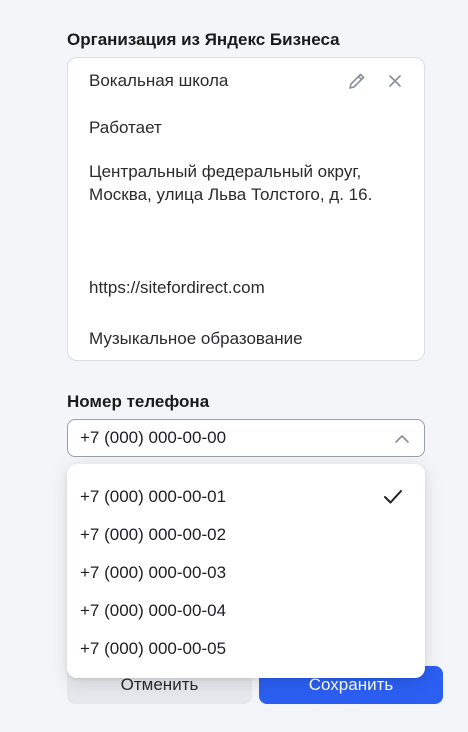 This screenshot has width=468, height=732. What do you see at coordinates (246, 497) in the screenshot?
I see `phone-option-1: +7 (000) 000-00-01` at bounding box center [246, 497].